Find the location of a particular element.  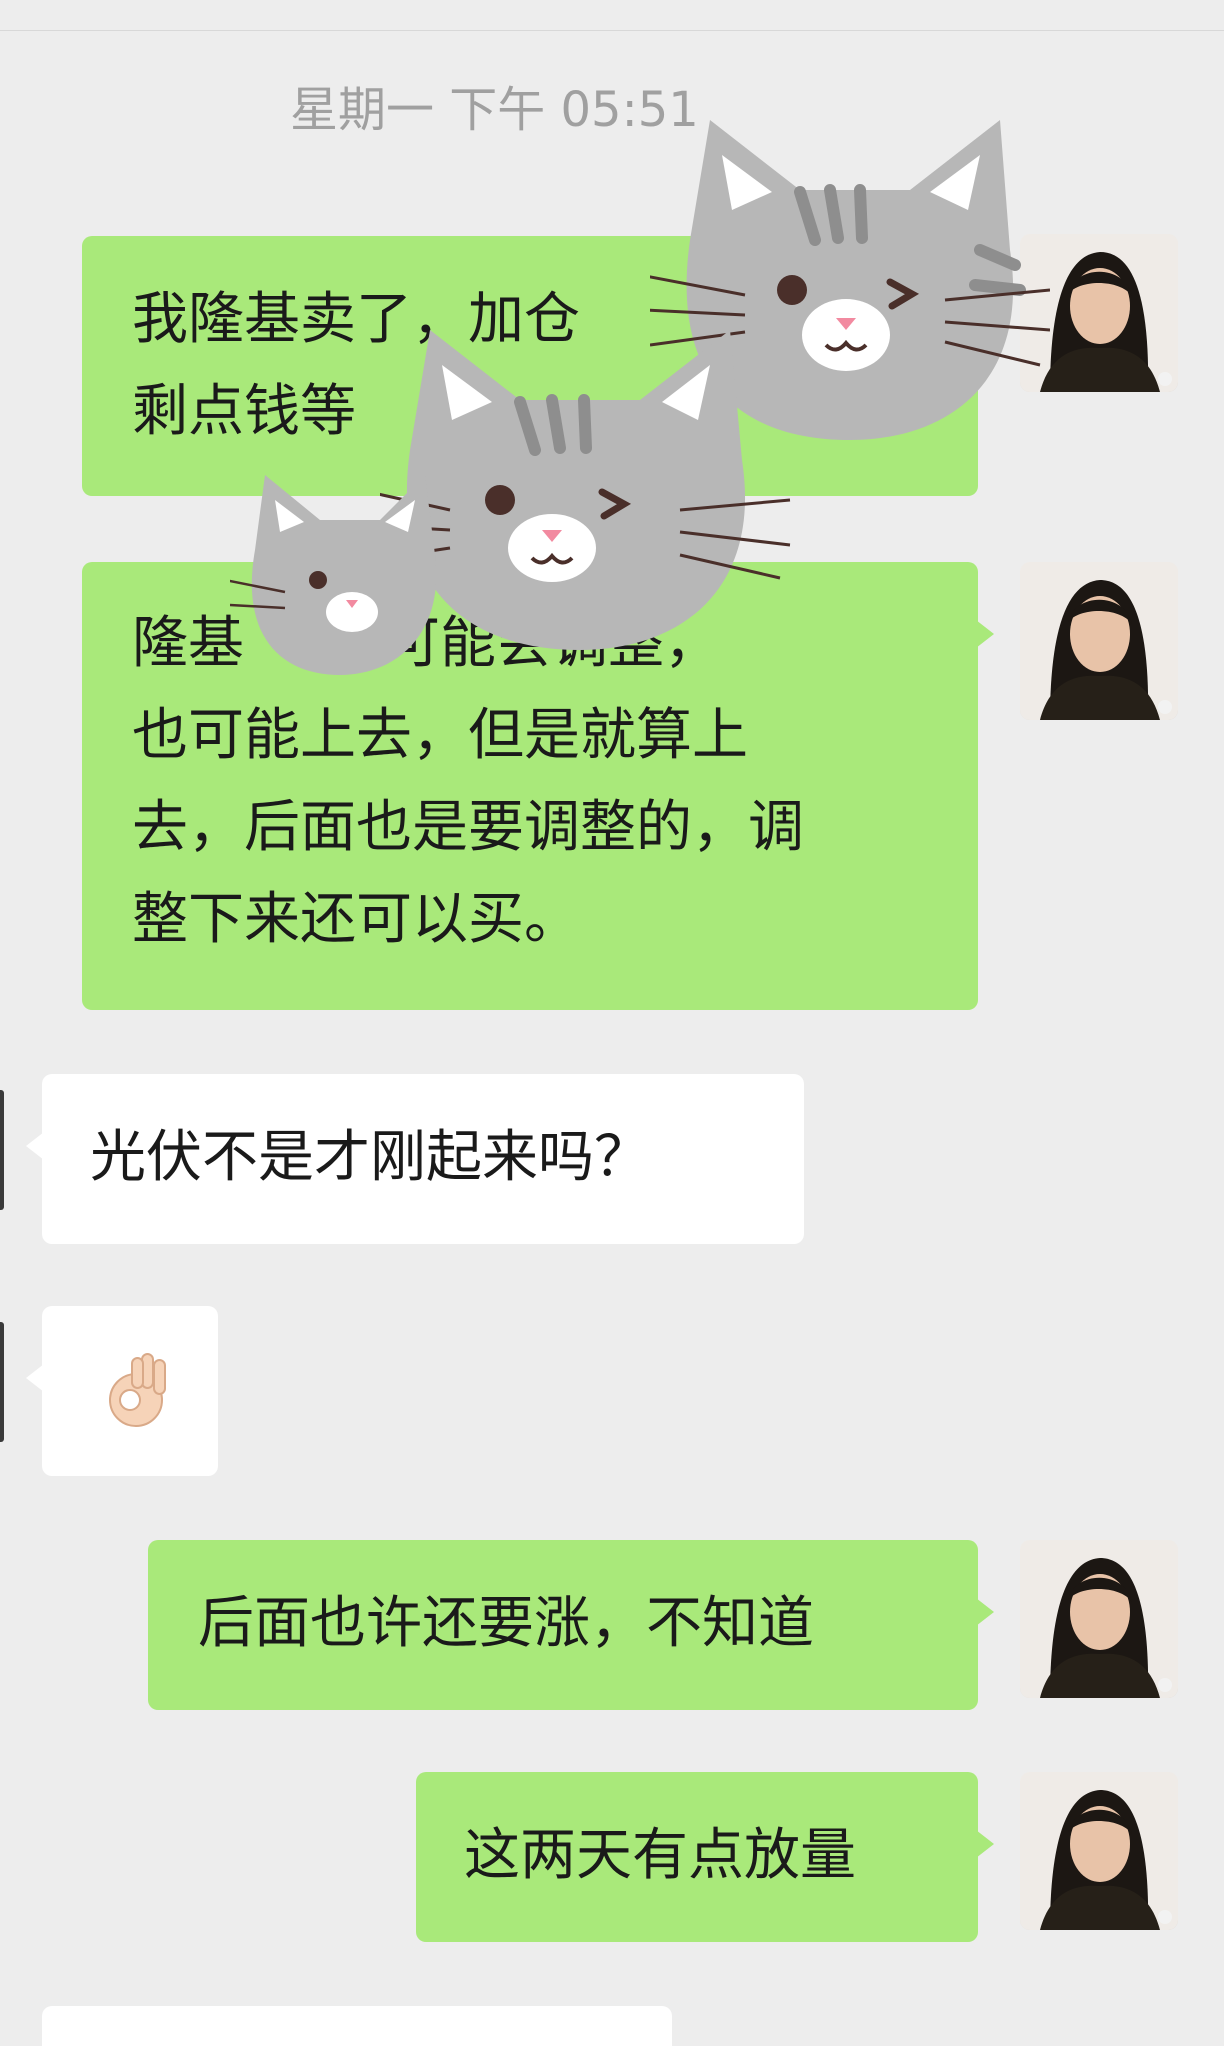

ok-hand-icon is located at coordinates (137, 1390).